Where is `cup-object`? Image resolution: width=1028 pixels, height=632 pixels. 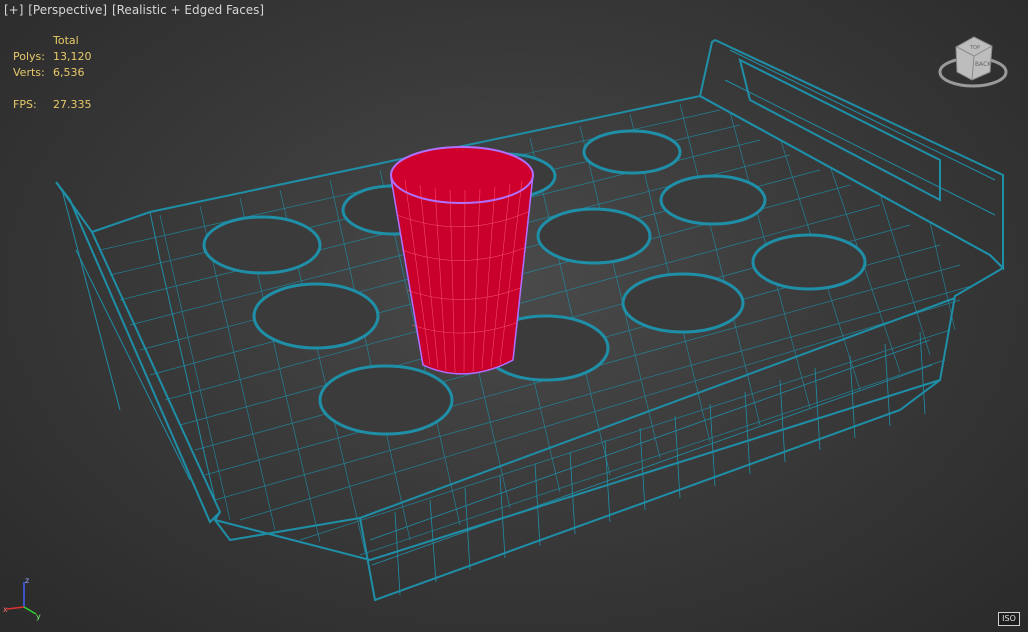 cup-object is located at coordinates (462, 260).